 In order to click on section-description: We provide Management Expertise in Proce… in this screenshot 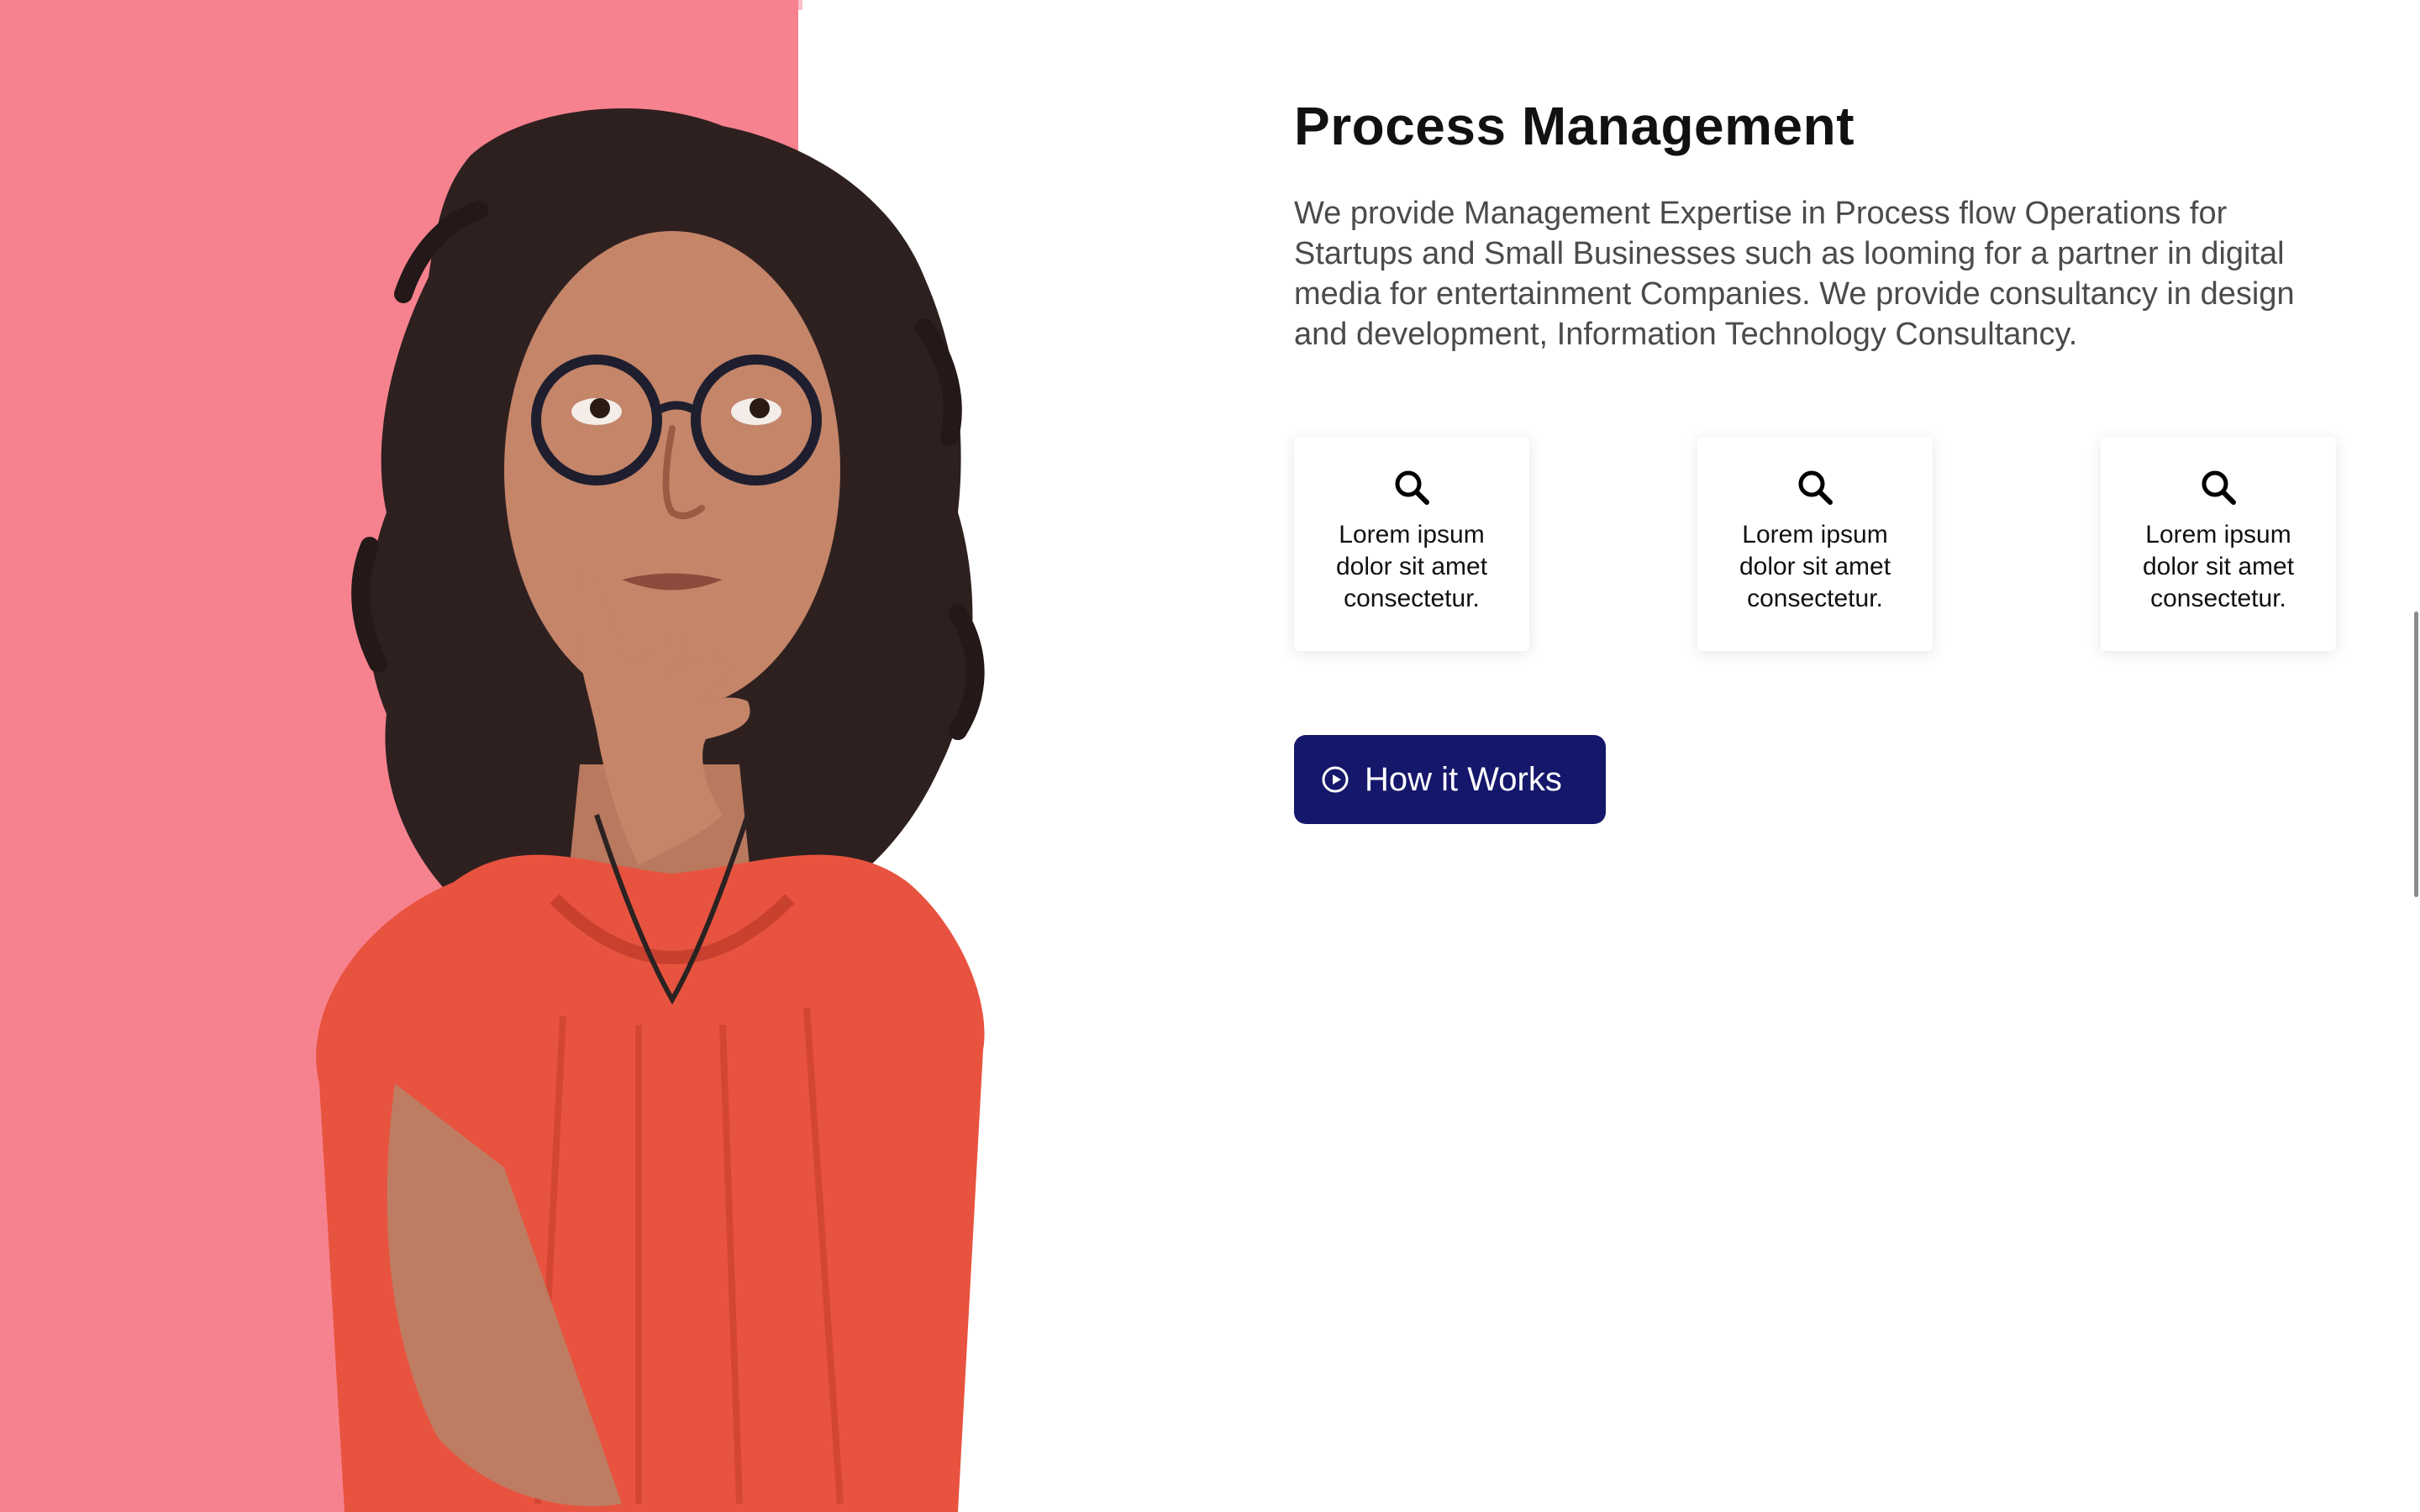, I will do `click(1795, 274)`.